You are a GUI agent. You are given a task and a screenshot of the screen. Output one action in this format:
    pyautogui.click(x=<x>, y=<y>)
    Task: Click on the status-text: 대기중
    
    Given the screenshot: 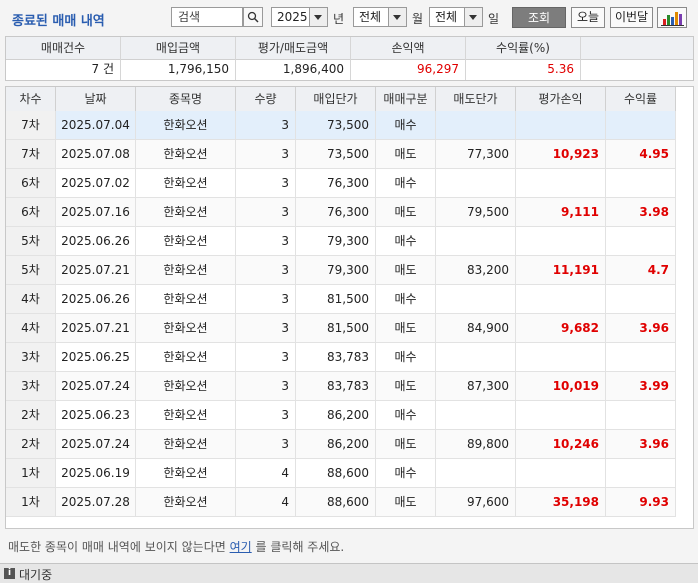 What is the action you would take?
    pyautogui.click(x=36, y=575)
    